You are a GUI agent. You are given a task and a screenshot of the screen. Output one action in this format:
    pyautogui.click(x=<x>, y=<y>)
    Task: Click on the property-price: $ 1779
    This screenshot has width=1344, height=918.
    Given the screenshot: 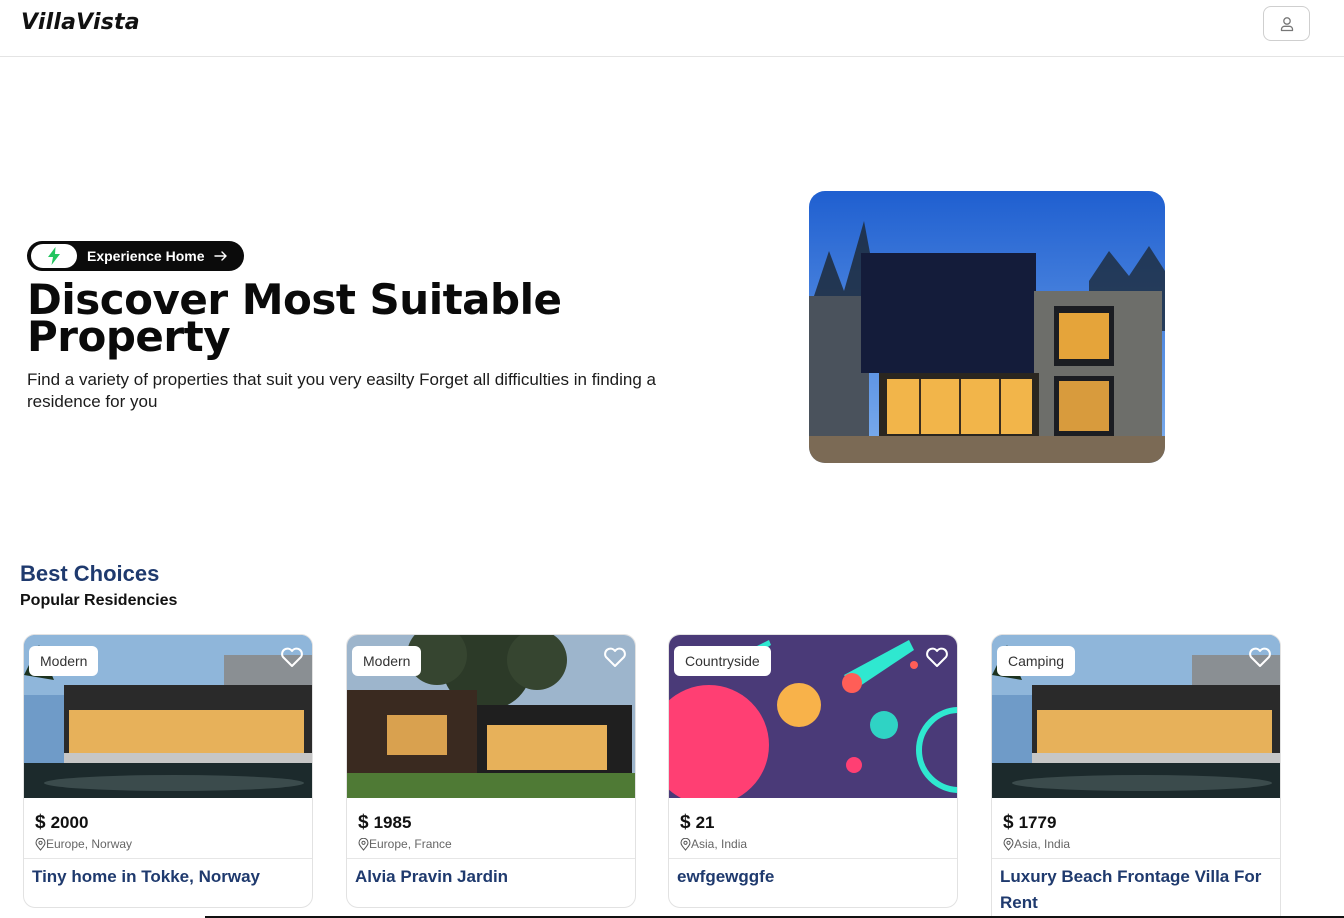 What is the action you would take?
    pyautogui.click(x=1029, y=823)
    